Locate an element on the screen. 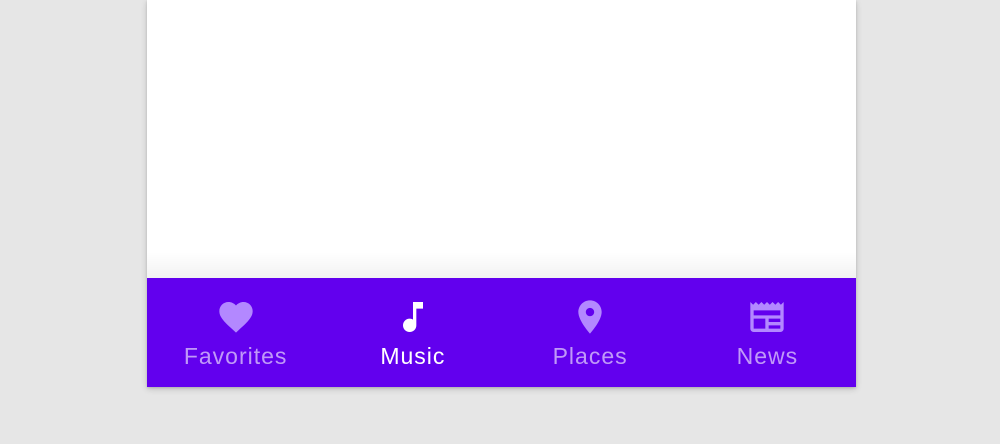  nav-item-music: Music is located at coordinates (412, 332).